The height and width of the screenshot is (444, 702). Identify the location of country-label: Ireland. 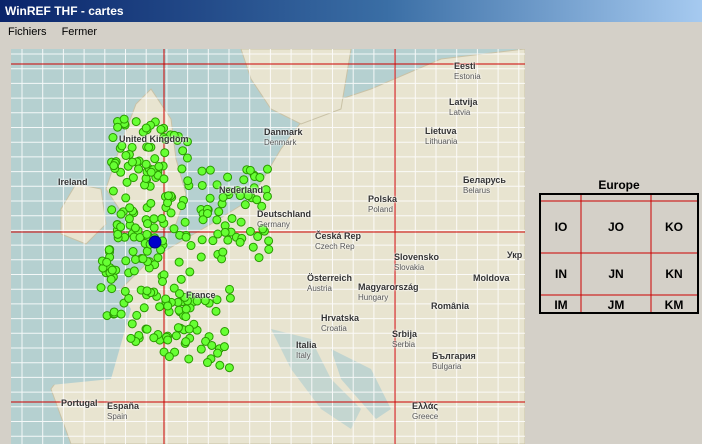
(73, 182).